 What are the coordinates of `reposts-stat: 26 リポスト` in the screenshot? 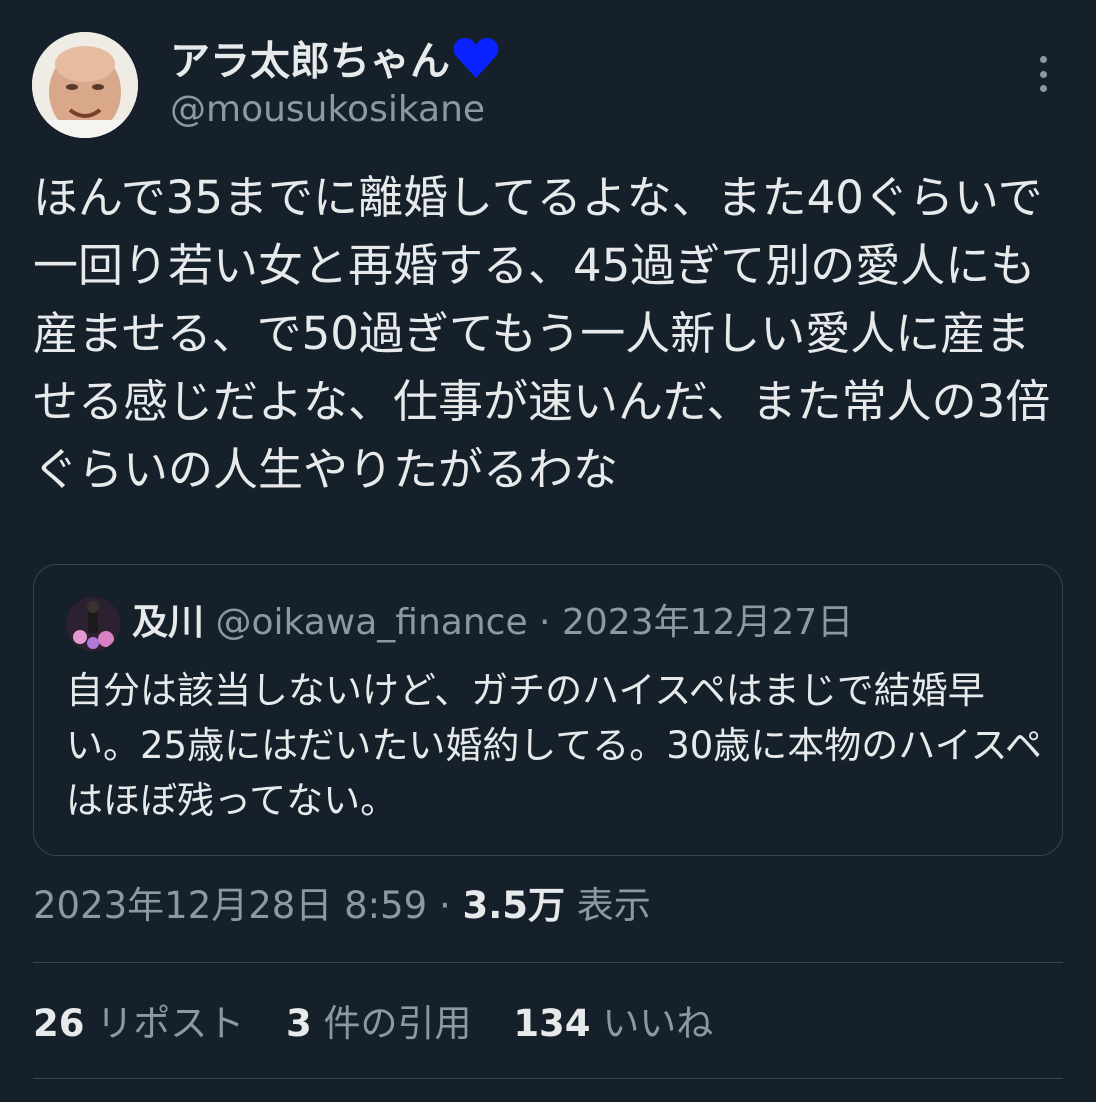 It's located at (138, 1023).